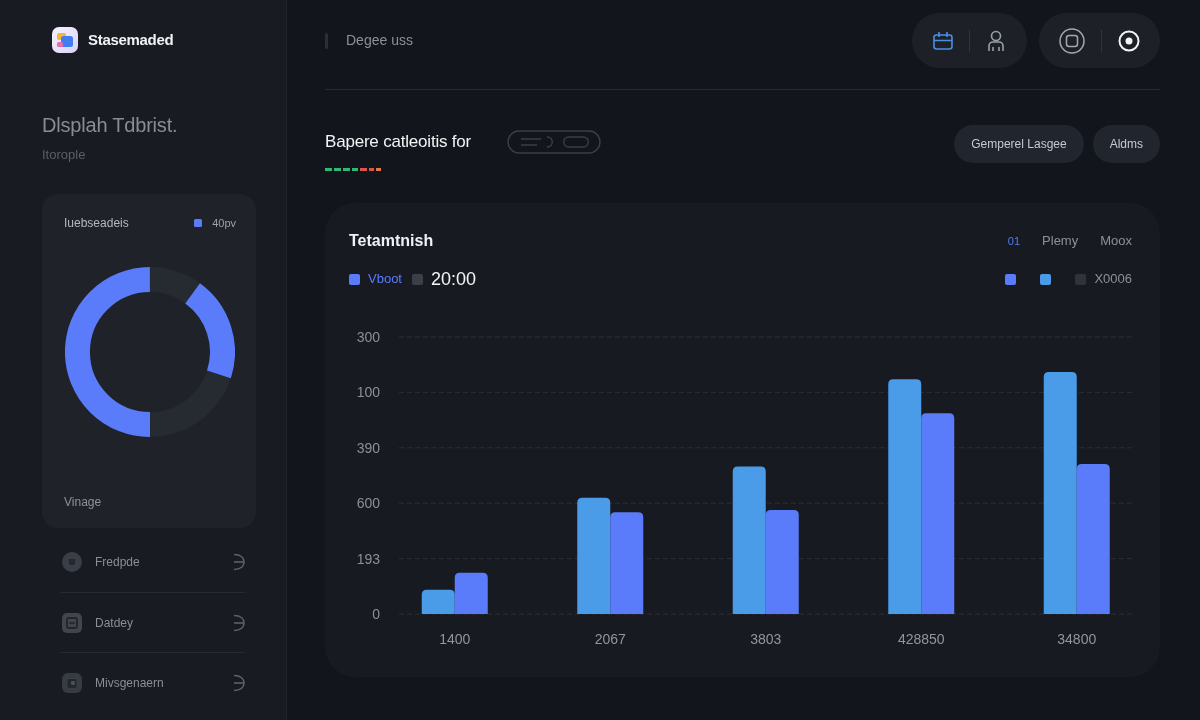 The width and height of the screenshot is (1200, 720). What do you see at coordinates (131, 39) in the screenshot?
I see `brand-name: Stasemaded` at bounding box center [131, 39].